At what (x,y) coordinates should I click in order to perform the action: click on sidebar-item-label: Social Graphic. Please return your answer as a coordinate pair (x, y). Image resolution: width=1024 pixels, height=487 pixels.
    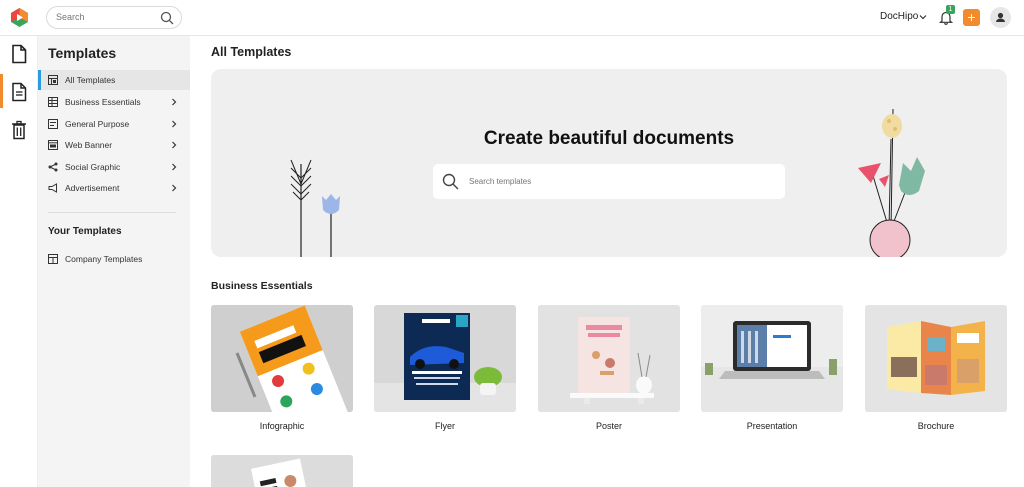
    Looking at the image, I should click on (93, 167).